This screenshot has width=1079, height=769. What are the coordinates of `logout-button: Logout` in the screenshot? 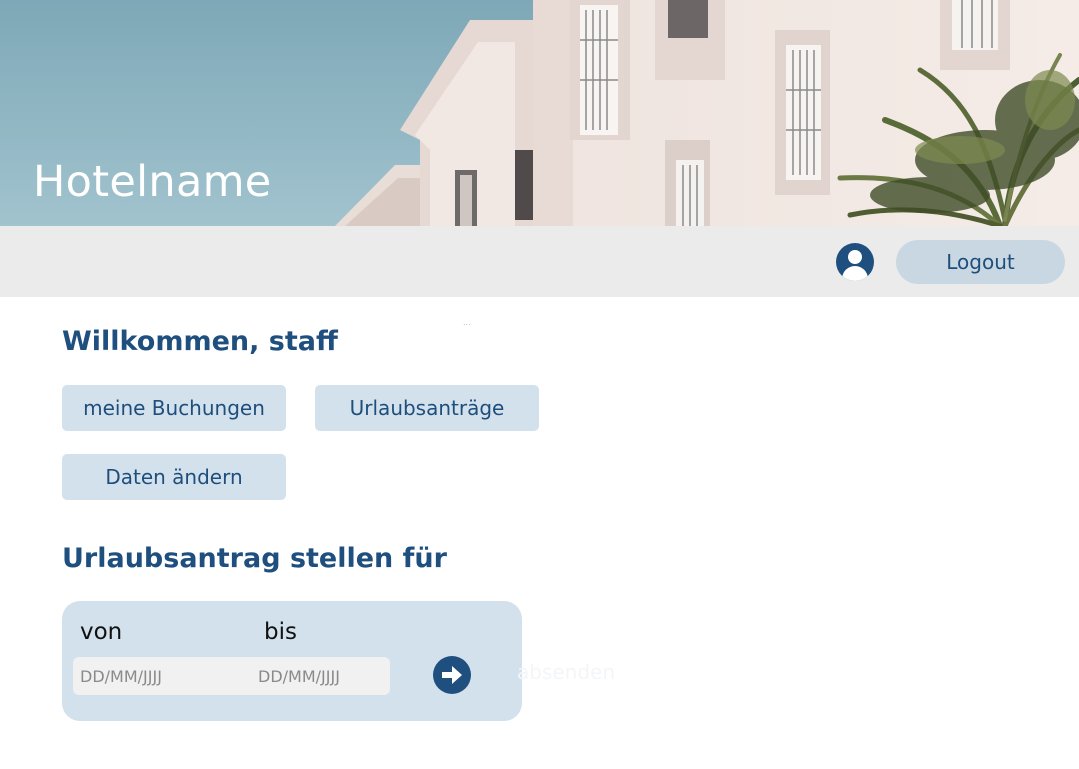 It's located at (980, 262).